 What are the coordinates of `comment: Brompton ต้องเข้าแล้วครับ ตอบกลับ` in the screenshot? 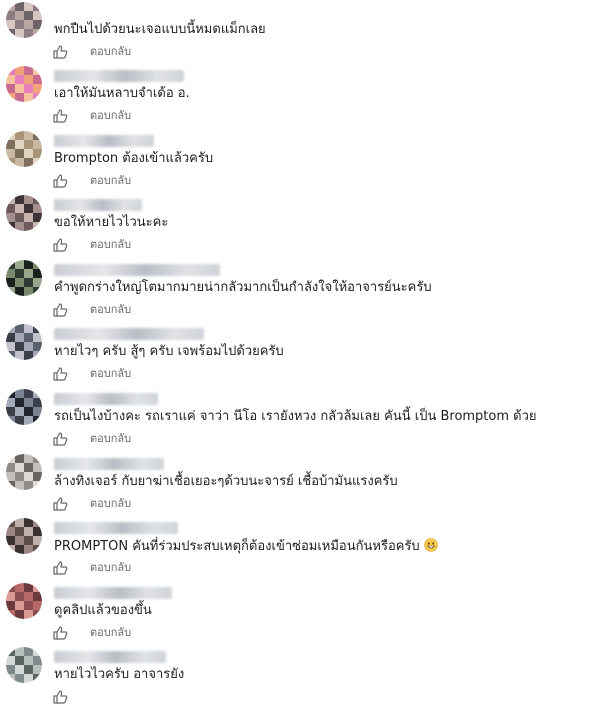 It's located at (300, 161).